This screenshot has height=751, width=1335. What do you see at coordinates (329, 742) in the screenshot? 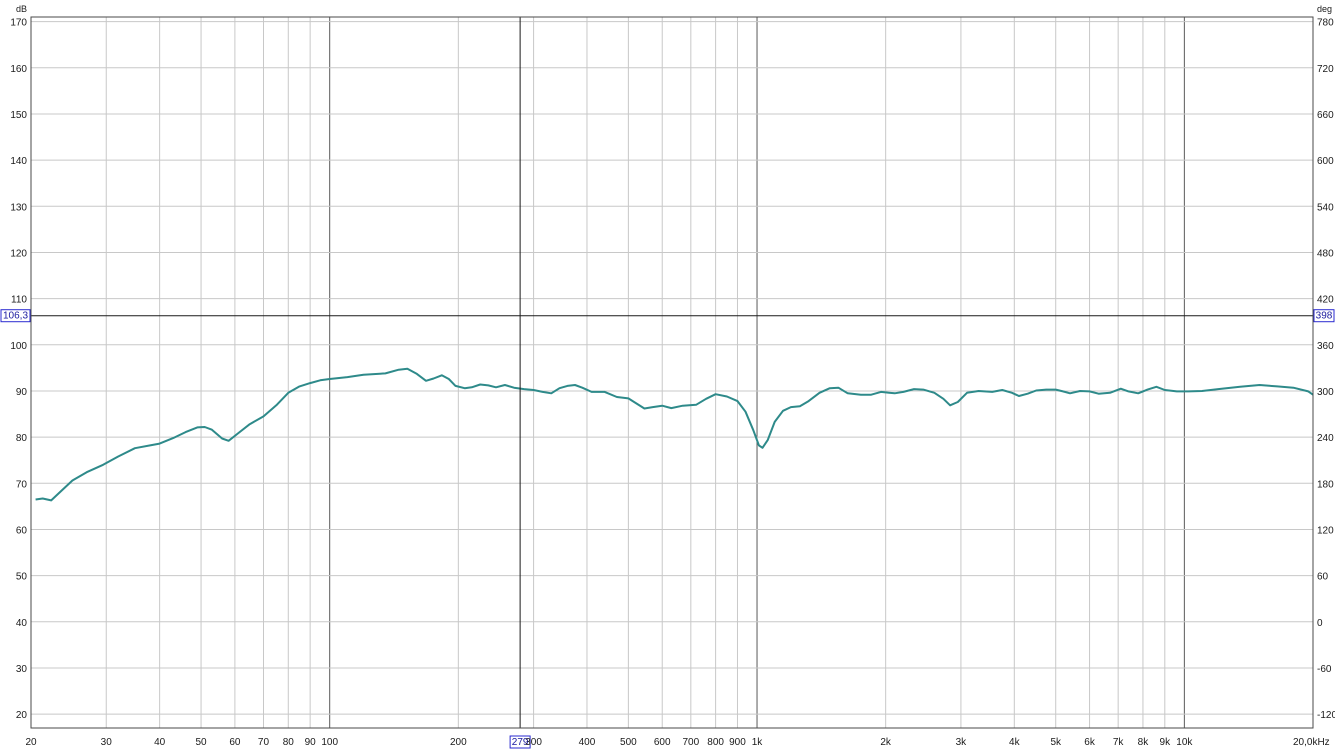
I see `x-tick-label: 100` at bounding box center [329, 742].